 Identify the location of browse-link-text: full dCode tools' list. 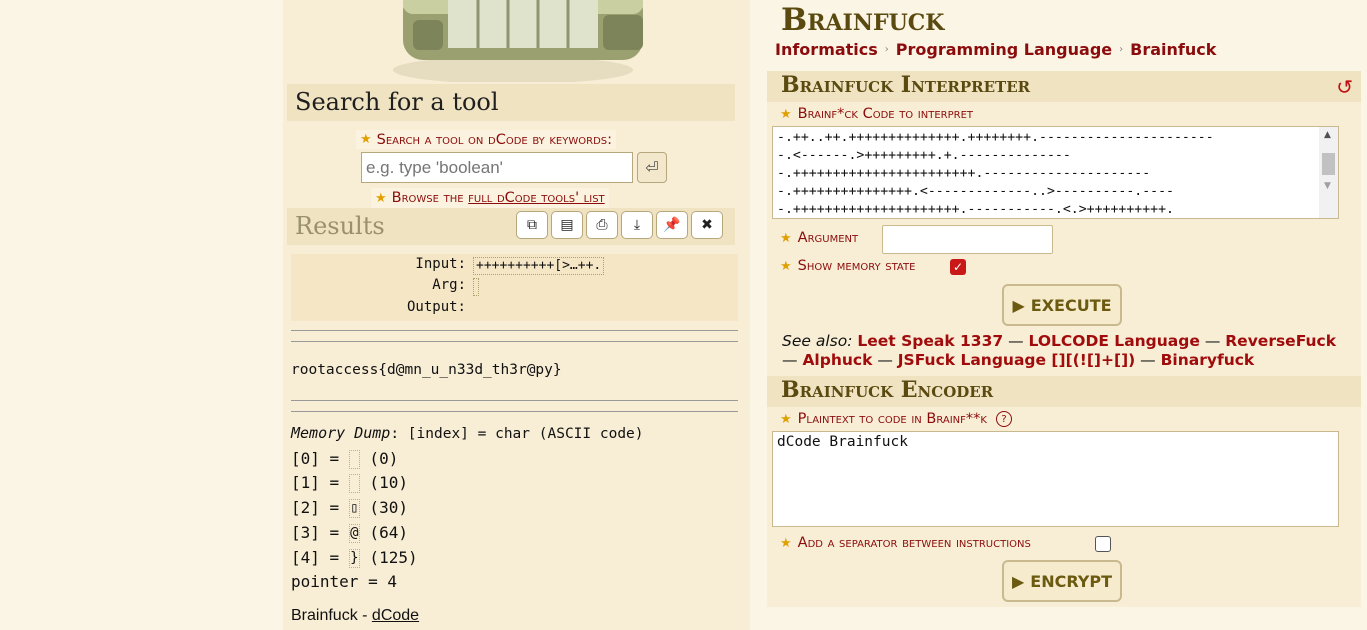
(536, 198).